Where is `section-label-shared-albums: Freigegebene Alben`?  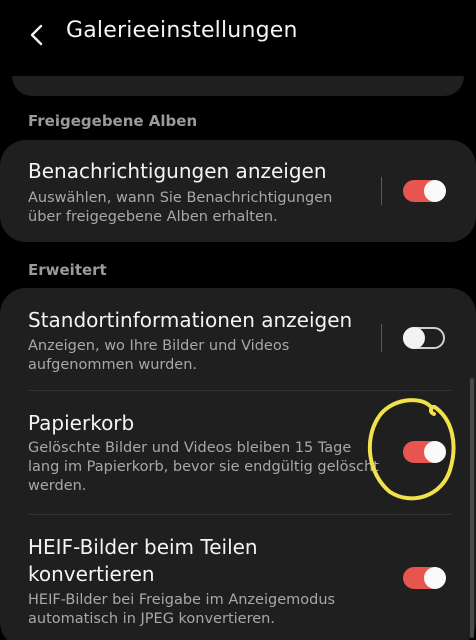 section-label-shared-albums: Freigegebene Alben is located at coordinates (113, 121).